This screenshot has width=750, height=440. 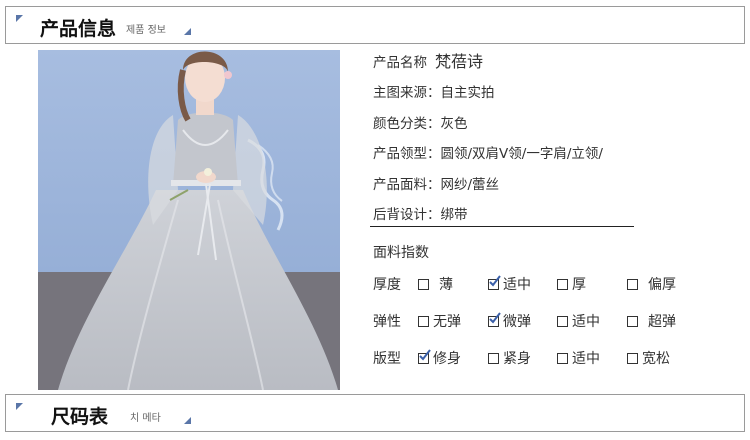 I want to click on option-label: 薄, so click(x=446, y=285).